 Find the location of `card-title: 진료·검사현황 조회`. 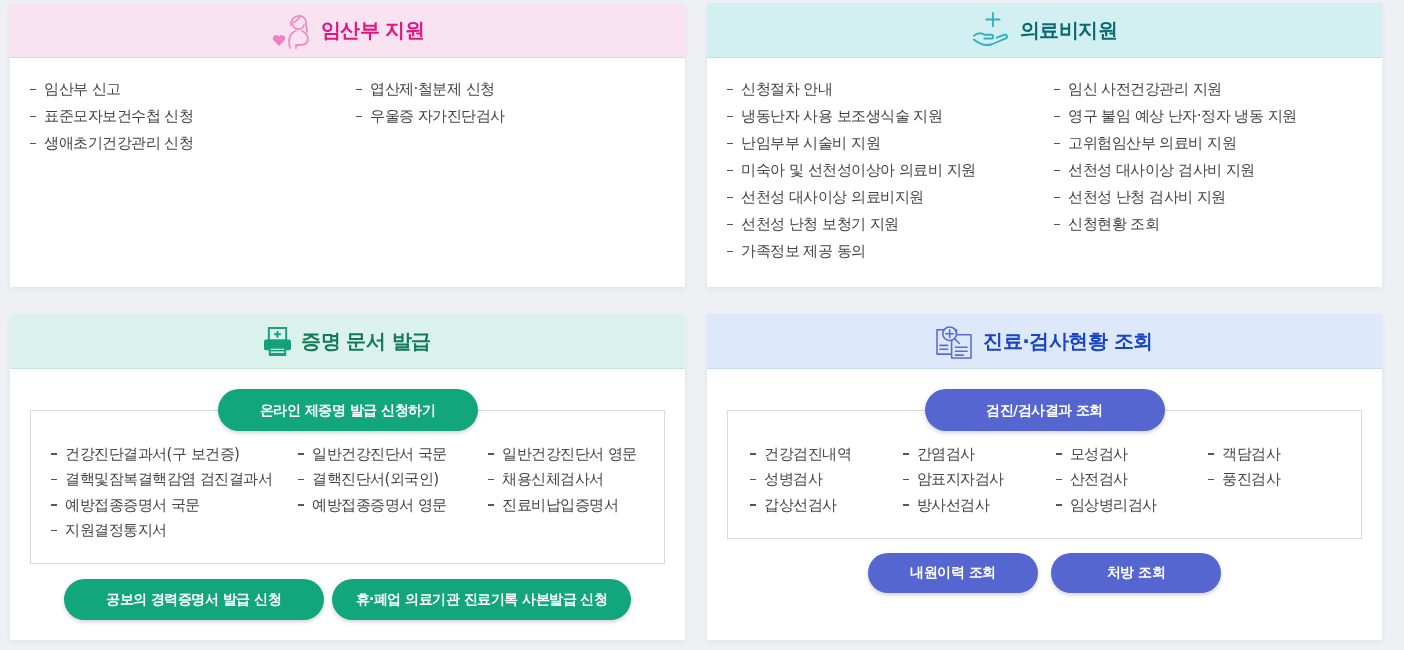

card-title: 진료·검사현황 조회 is located at coordinates (1068, 341).